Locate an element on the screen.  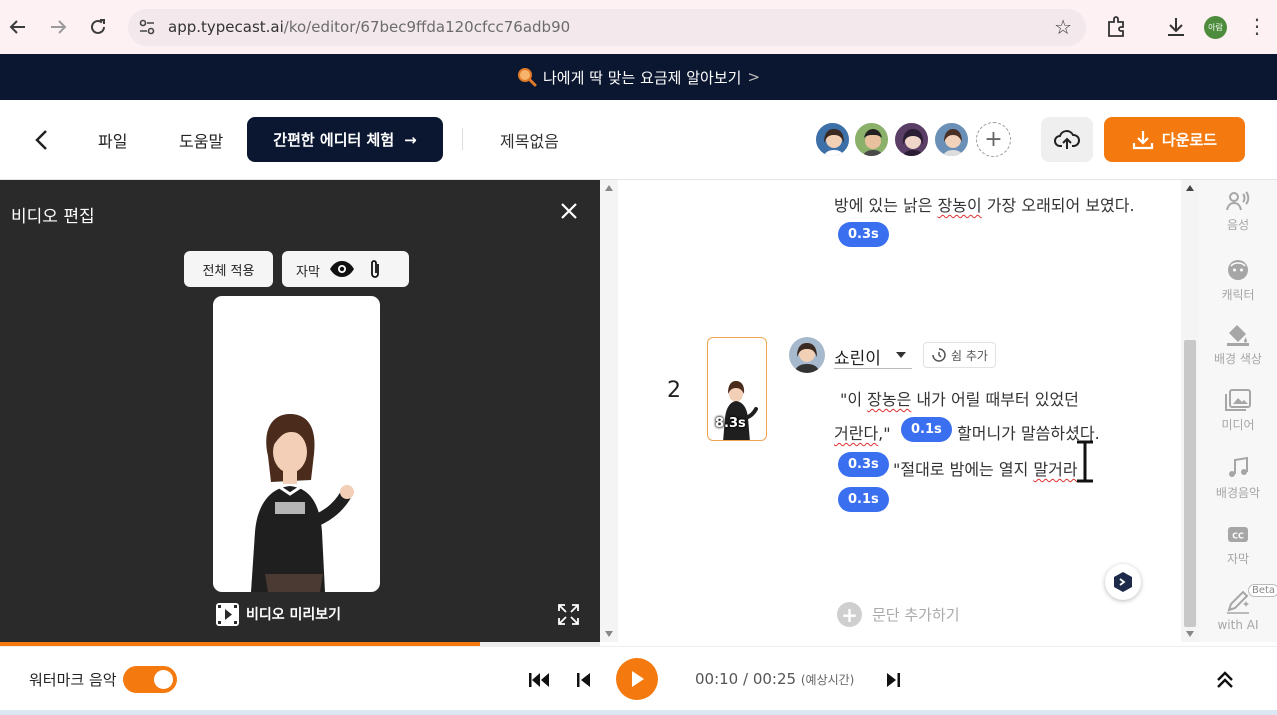
tool-voice: 음성 is located at coordinates (1238, 211).